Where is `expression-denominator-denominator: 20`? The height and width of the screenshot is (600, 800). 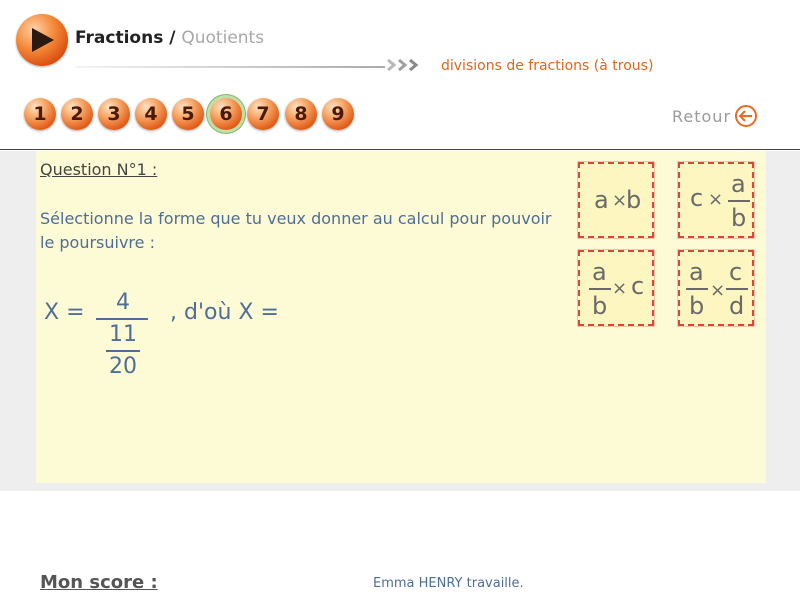
expression-denominator-denominator: 20 is located at coordinates (123, 366).